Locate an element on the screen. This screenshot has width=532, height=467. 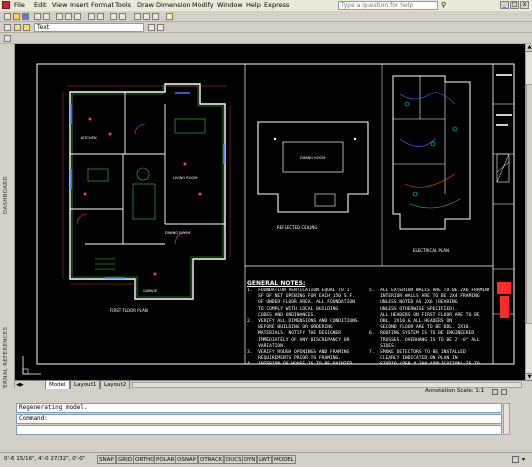
coordinates-readout: 0'-6 15/16", 4'-0 27/32", 0'-0" is located at coordinates (44, 459).